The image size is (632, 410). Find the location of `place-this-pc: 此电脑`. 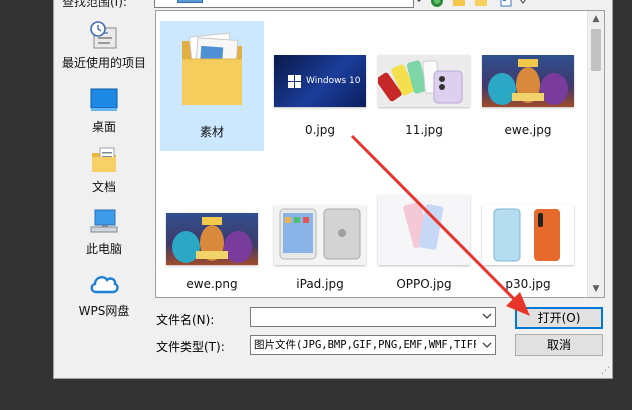

place-this-pc: 此电脑 is located at coordinates (104, 231).